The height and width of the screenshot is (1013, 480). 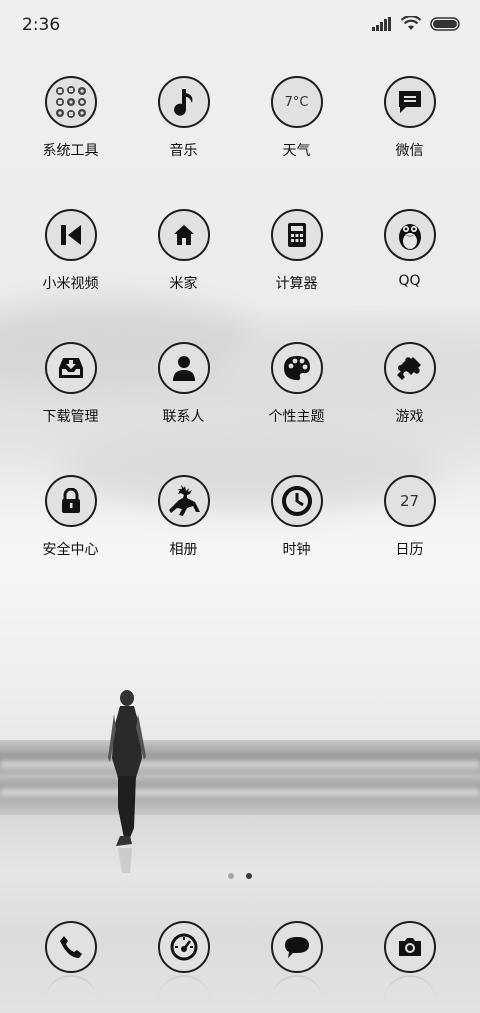 I want to click on dock-browser, so click(x=183, y=961).